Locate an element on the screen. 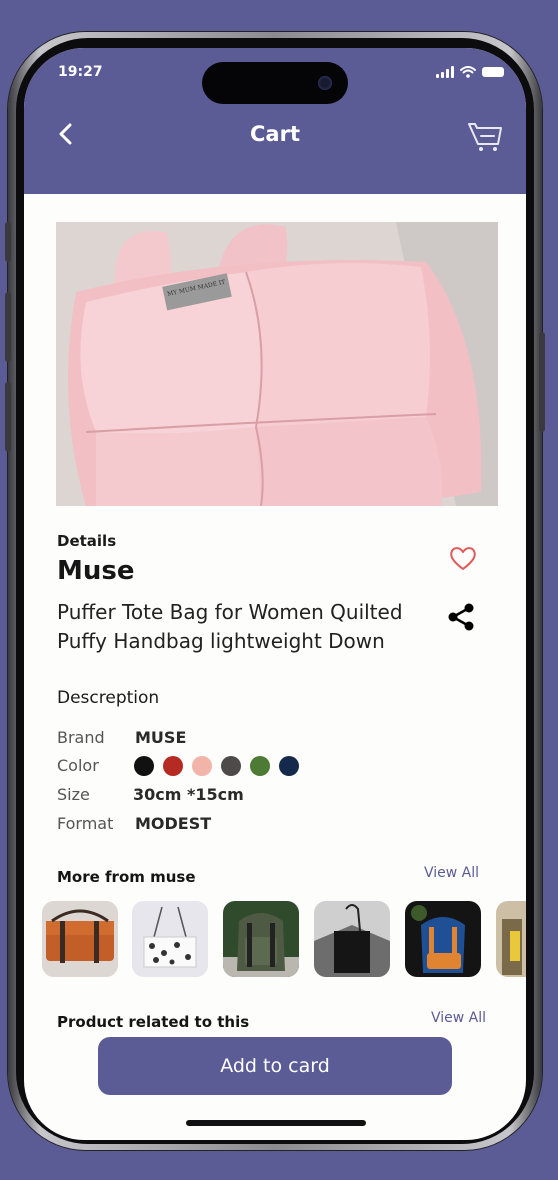 The height and width of the screenshot is (1180, 558). product-name: Muse is located at coordinates (96, 571).